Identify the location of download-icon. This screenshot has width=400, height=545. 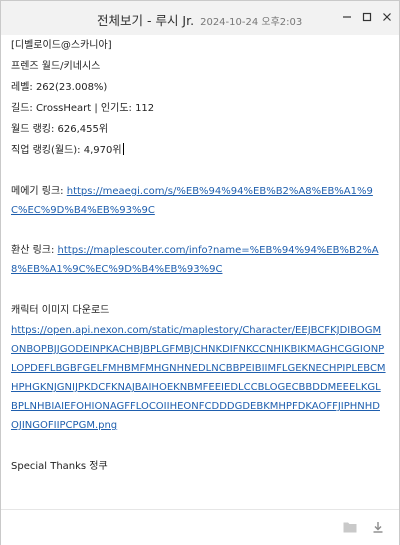
(378, 527).